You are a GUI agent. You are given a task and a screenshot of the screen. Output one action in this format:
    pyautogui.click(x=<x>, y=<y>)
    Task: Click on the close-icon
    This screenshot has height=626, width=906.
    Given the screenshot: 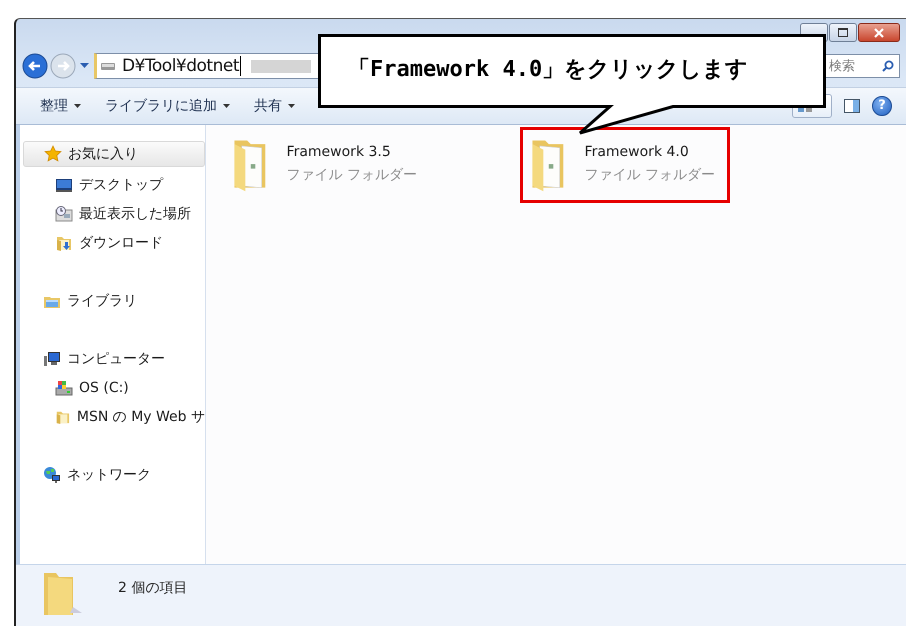 What is the action you would take?
    pyautogui.click(x=879, y=33)
    